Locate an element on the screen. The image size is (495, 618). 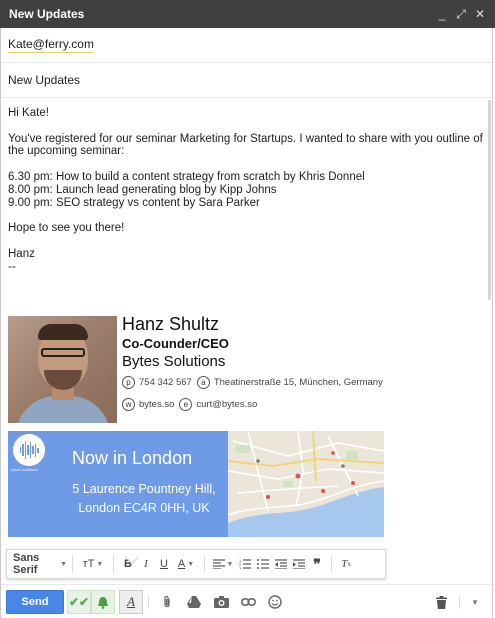
signature-website: bytes.so is located at coordinates (156, 404).